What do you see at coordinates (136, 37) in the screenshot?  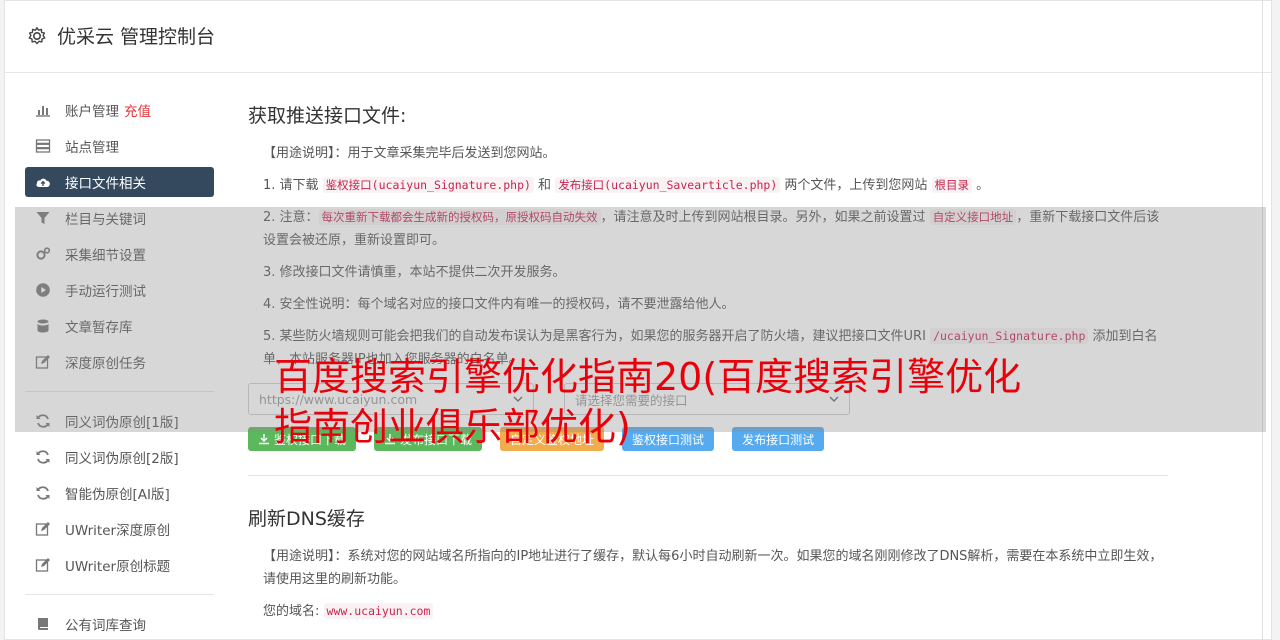 I see `app-title: 优采云 管理控制台` at bounding box center [136, 37].